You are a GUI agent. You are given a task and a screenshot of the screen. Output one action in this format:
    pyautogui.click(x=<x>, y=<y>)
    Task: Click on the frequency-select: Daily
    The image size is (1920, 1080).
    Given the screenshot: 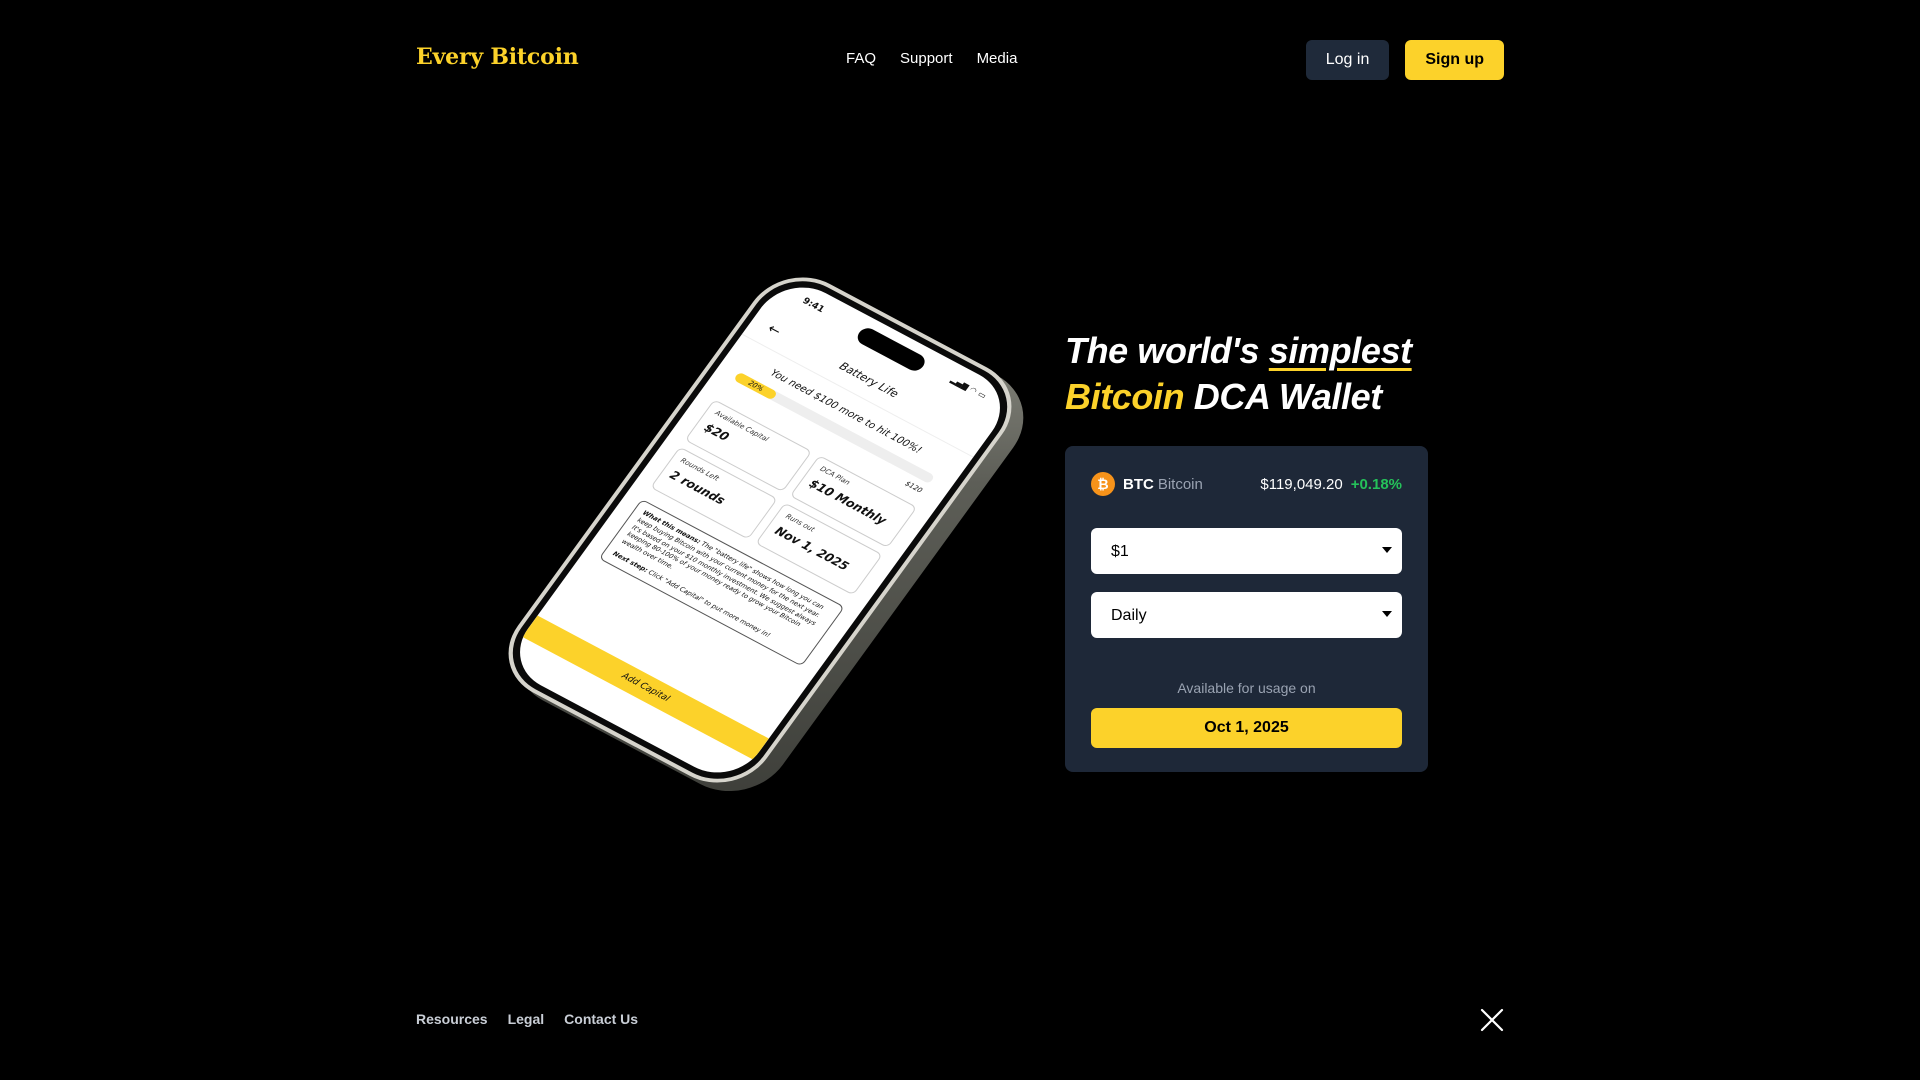 What is the action you would take?
    pyautogui.click(x=1246, y=615)
    